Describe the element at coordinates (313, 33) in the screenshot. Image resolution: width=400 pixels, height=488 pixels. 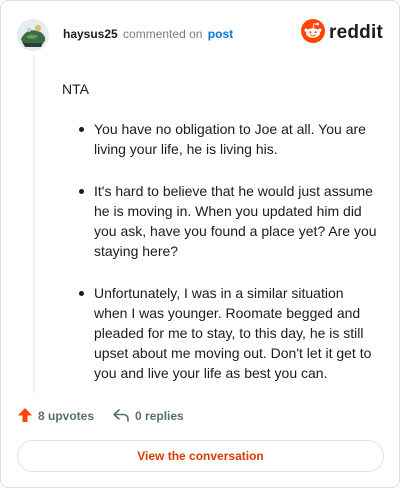
I see `reddit-snoo-icon` at that location.